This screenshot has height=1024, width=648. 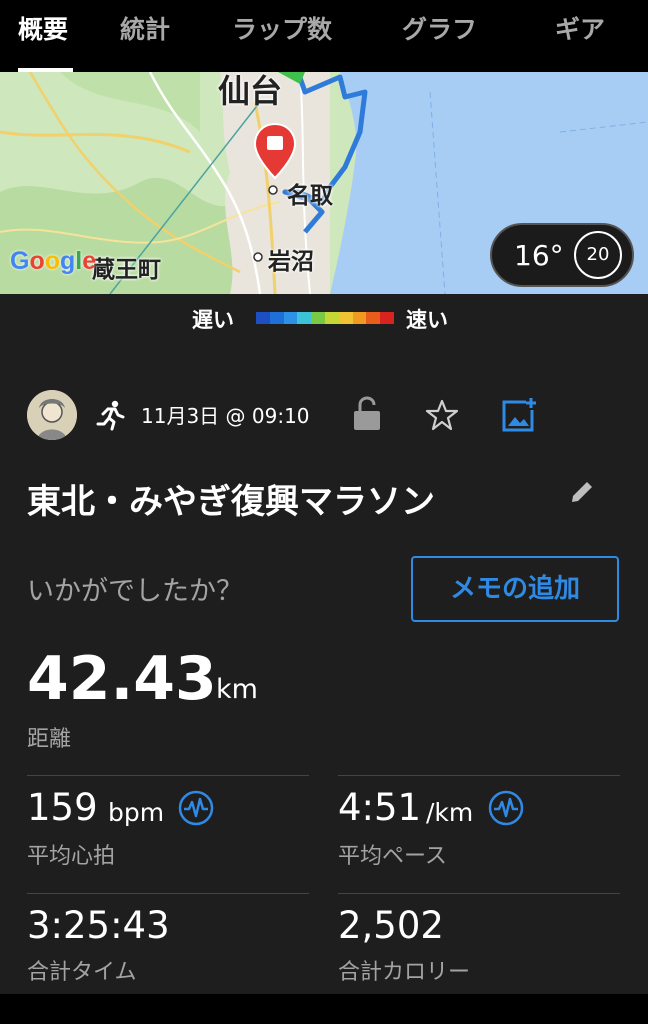 What do you see at coordinates (427, 320) in the screenshot?
I see `legend-fast-label: 速い` at bounding box center [427, 320].